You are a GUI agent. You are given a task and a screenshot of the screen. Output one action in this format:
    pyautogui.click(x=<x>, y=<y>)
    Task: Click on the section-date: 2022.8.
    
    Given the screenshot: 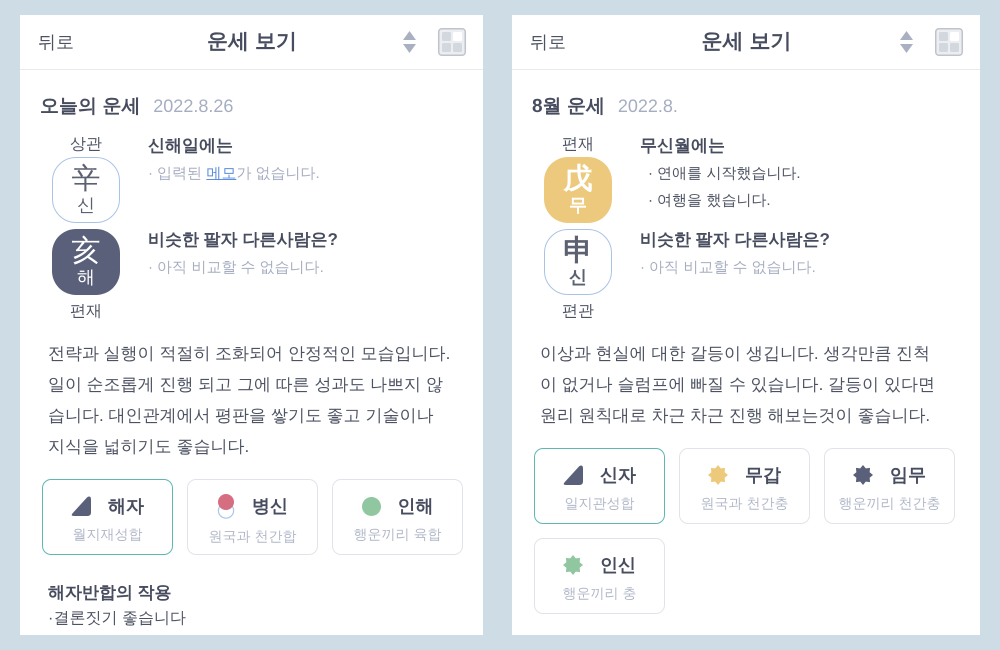 What is the action you would take?
    pyautogui.click(x=648, y=106)
    